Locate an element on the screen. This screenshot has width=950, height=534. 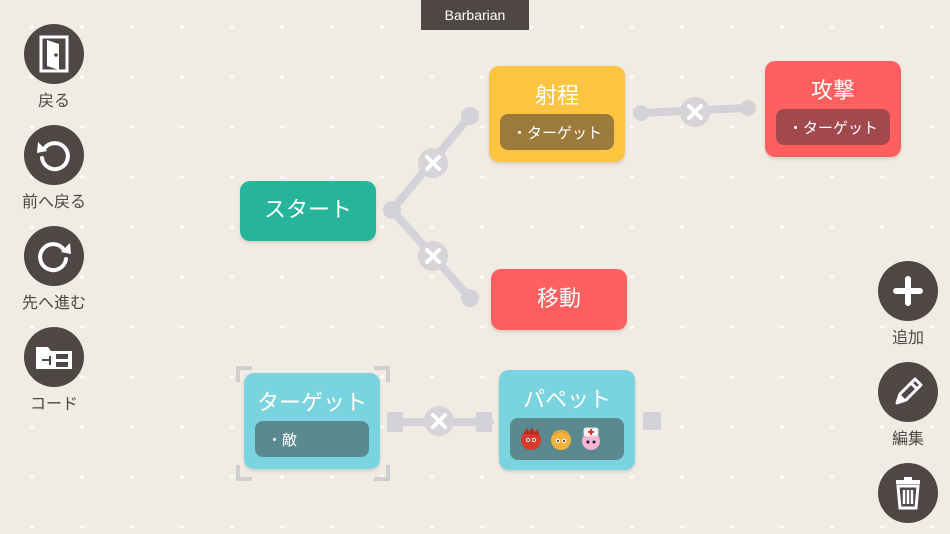
target-node: ターゲット ・敵 is located at coordinates (312, 421).